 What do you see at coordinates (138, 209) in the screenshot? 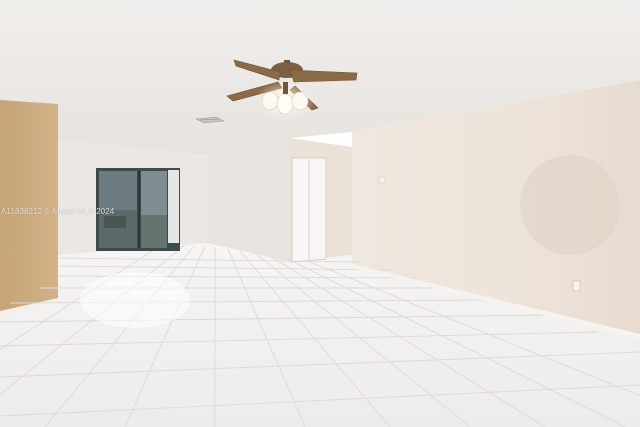
I see `sliding-glass-door` at bounding box center [138, 209].